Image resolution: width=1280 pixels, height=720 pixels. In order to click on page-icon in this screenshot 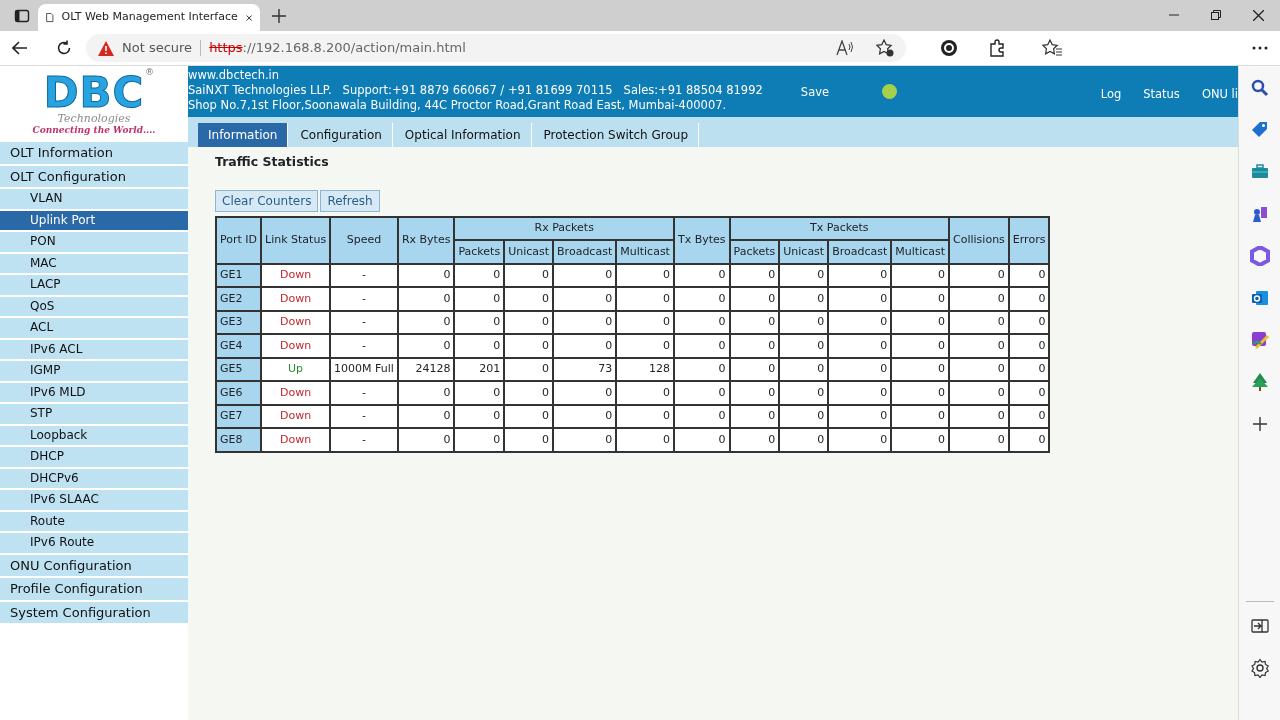, I will do `click(50, 17)`.